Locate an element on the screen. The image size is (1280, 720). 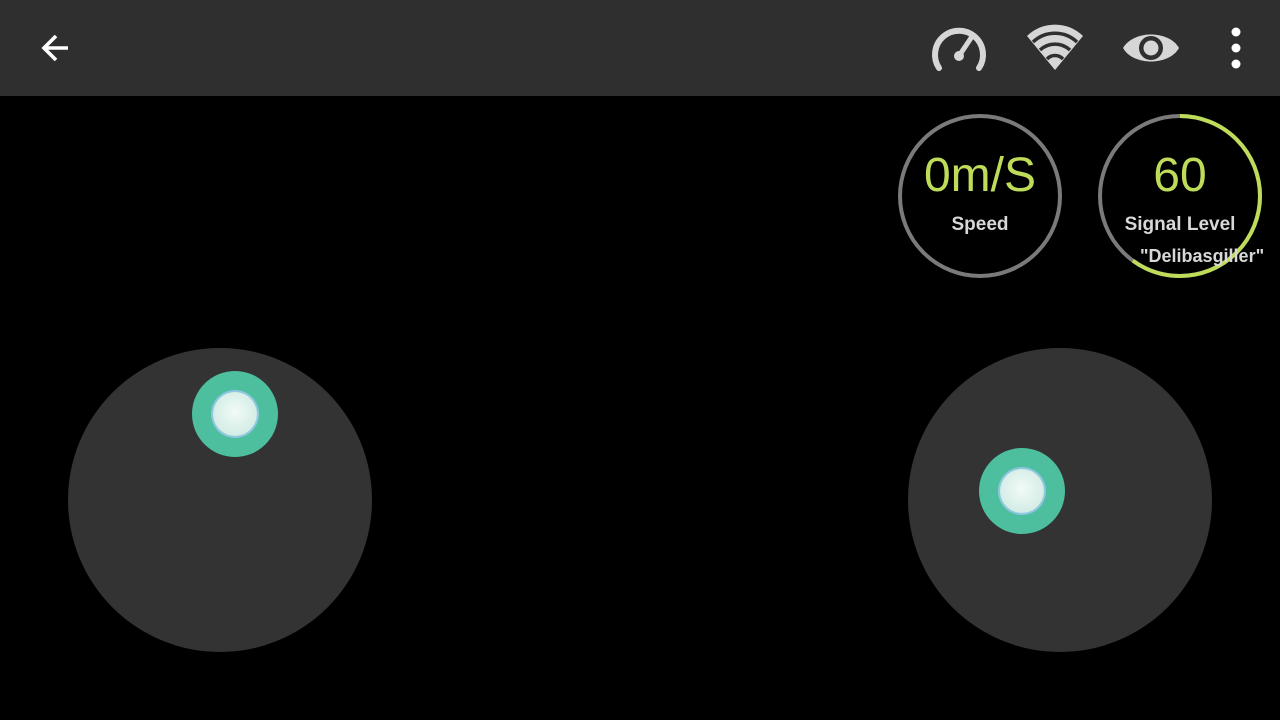
wifi-icon is located at coordinates (1055, 47).